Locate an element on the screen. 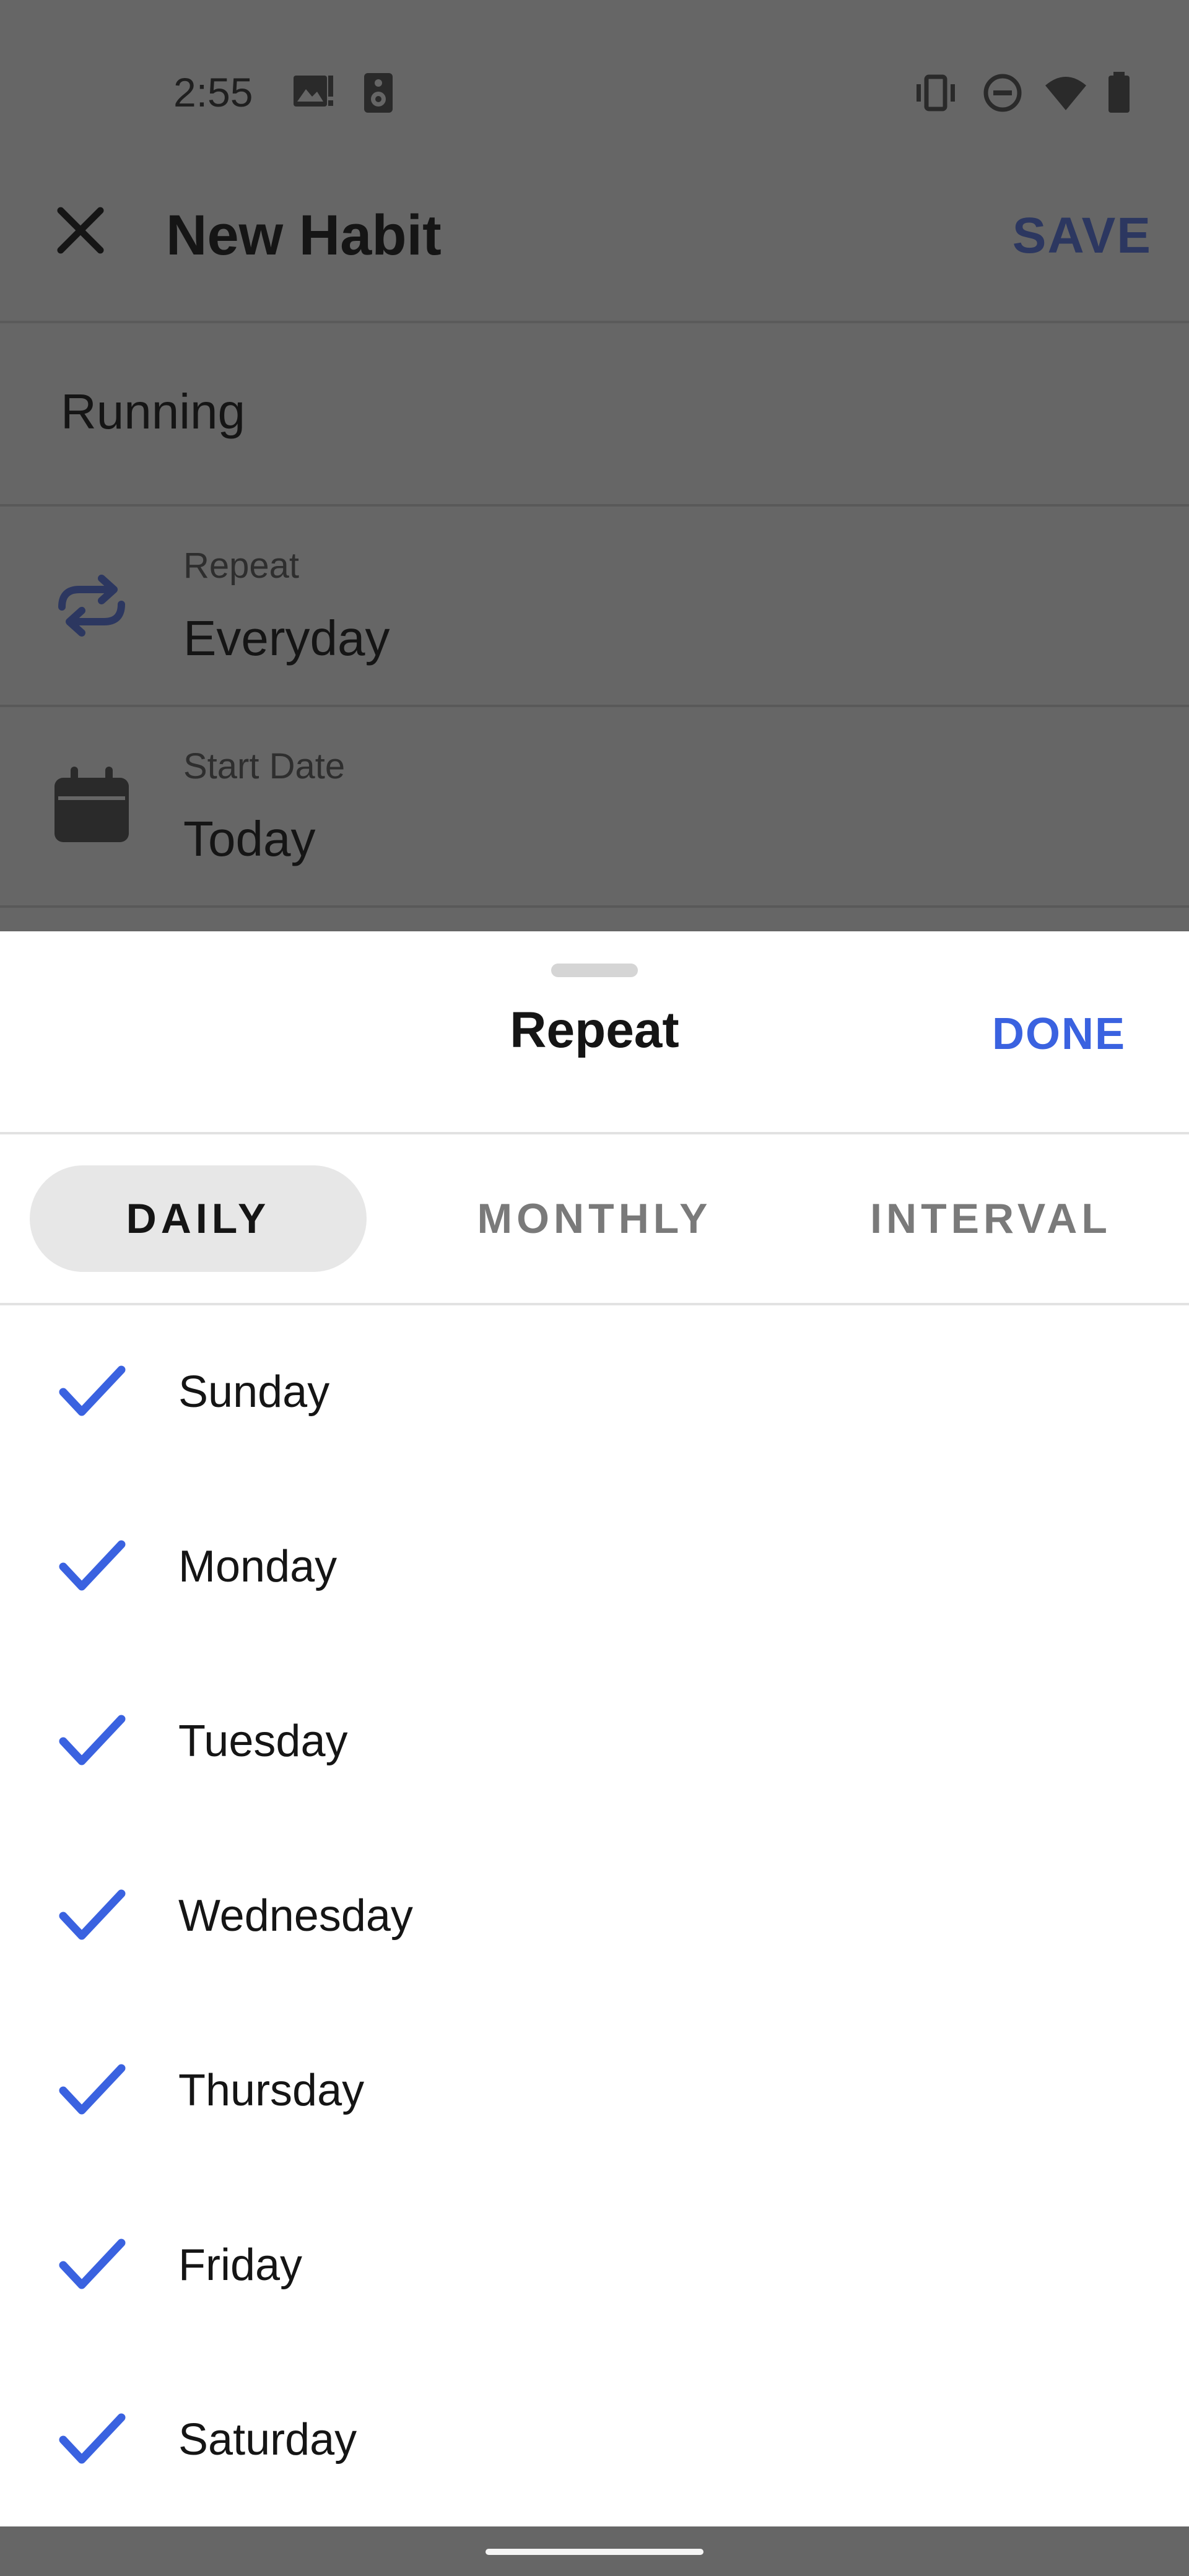 The width and height of the screenshot is (1189, 2576). repeat-row is located at coordinates (594, 607).